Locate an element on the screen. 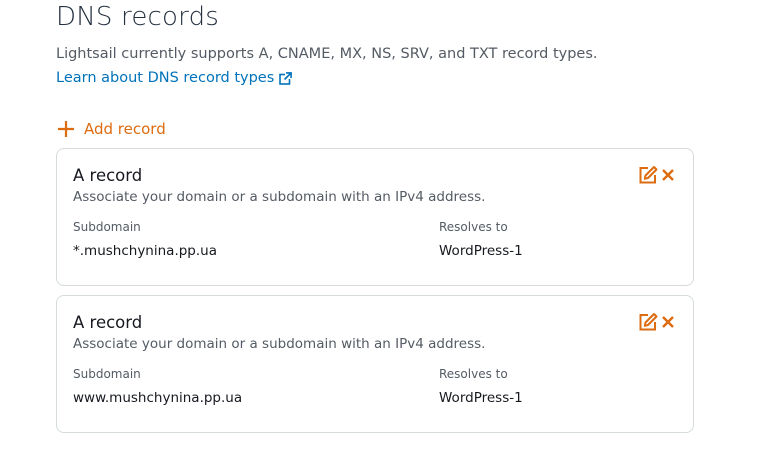  learn-link-label: Learn about DNS record types is located at coordinates (165, 78).